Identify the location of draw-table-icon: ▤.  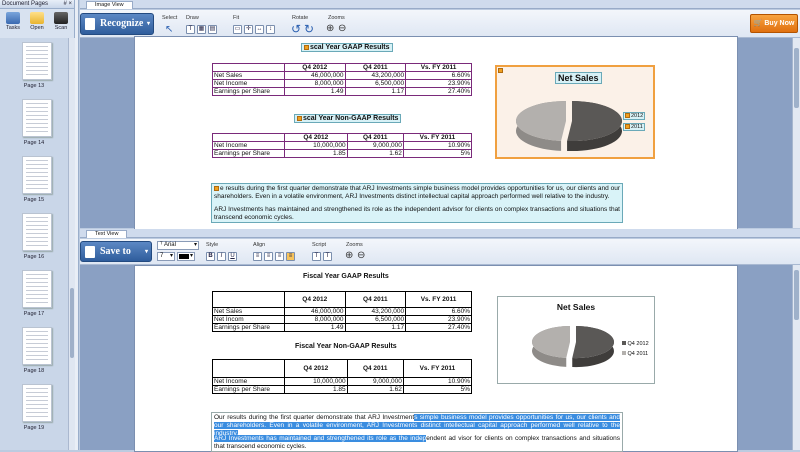
(212, 29).